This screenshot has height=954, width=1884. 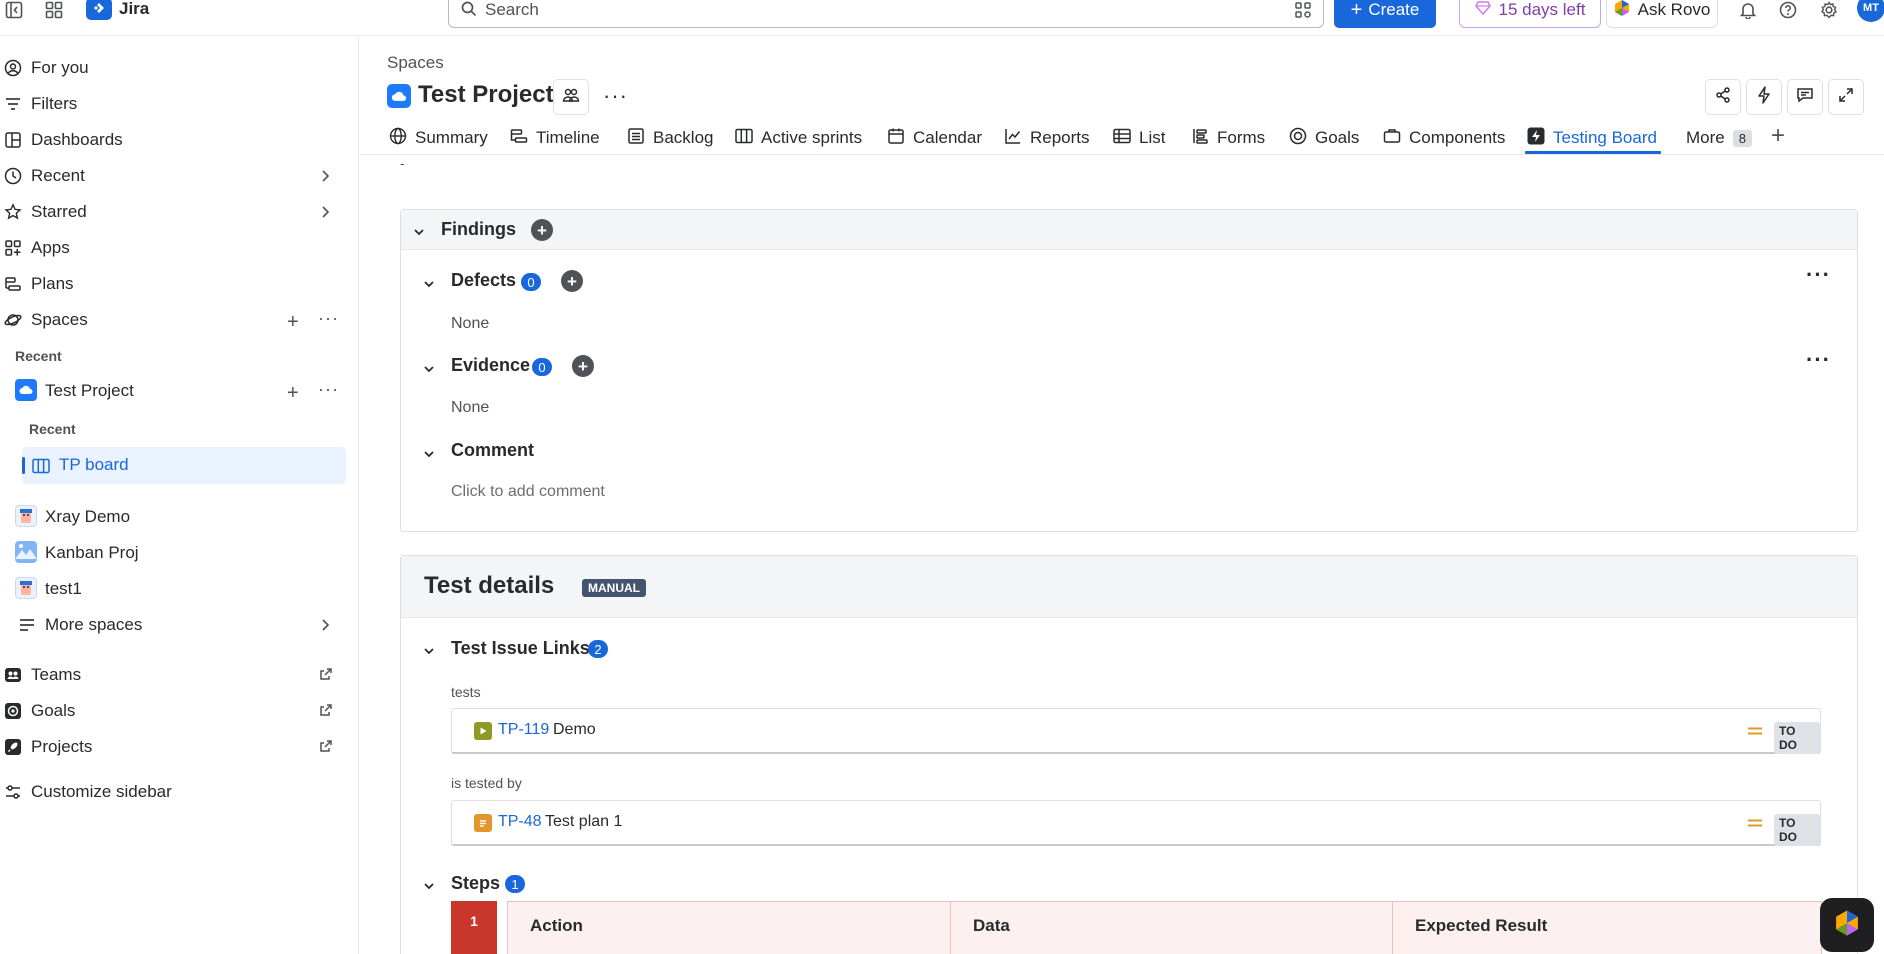 I want to click on sidebar-item-teams: Teams, so click(x=175, y=674).